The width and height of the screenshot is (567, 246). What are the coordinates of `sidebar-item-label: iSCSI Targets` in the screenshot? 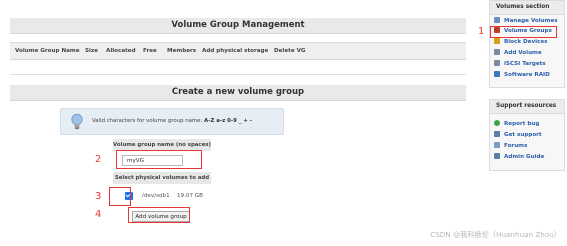 It's located at (525, 64).